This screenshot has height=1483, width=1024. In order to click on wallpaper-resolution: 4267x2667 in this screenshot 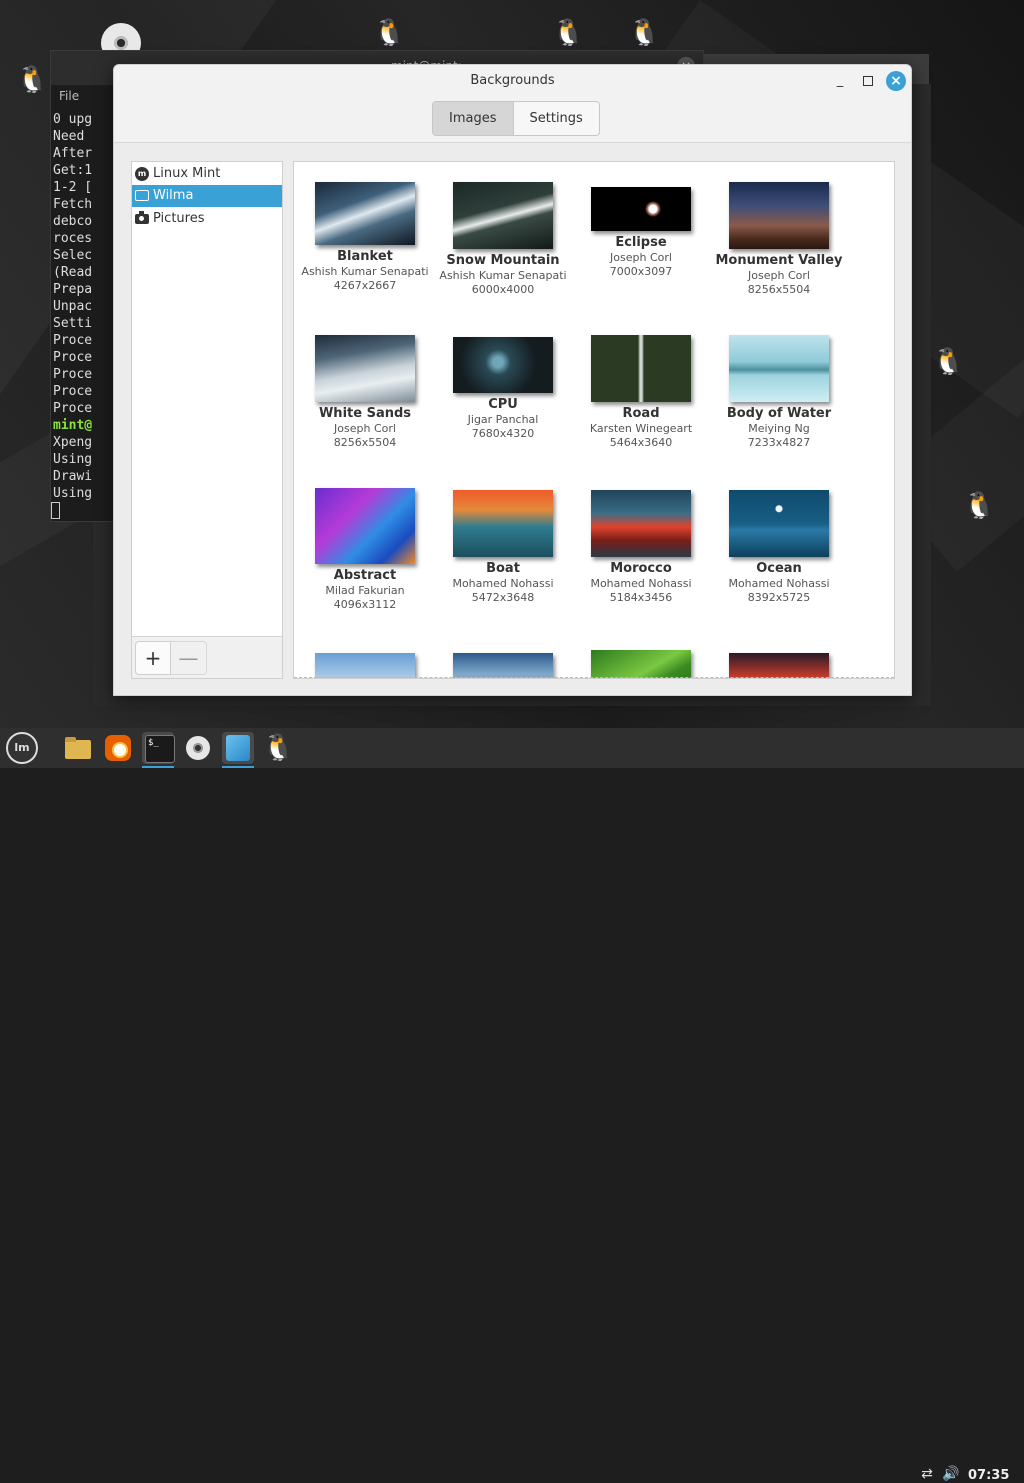, I will do `click(365, 285)`.